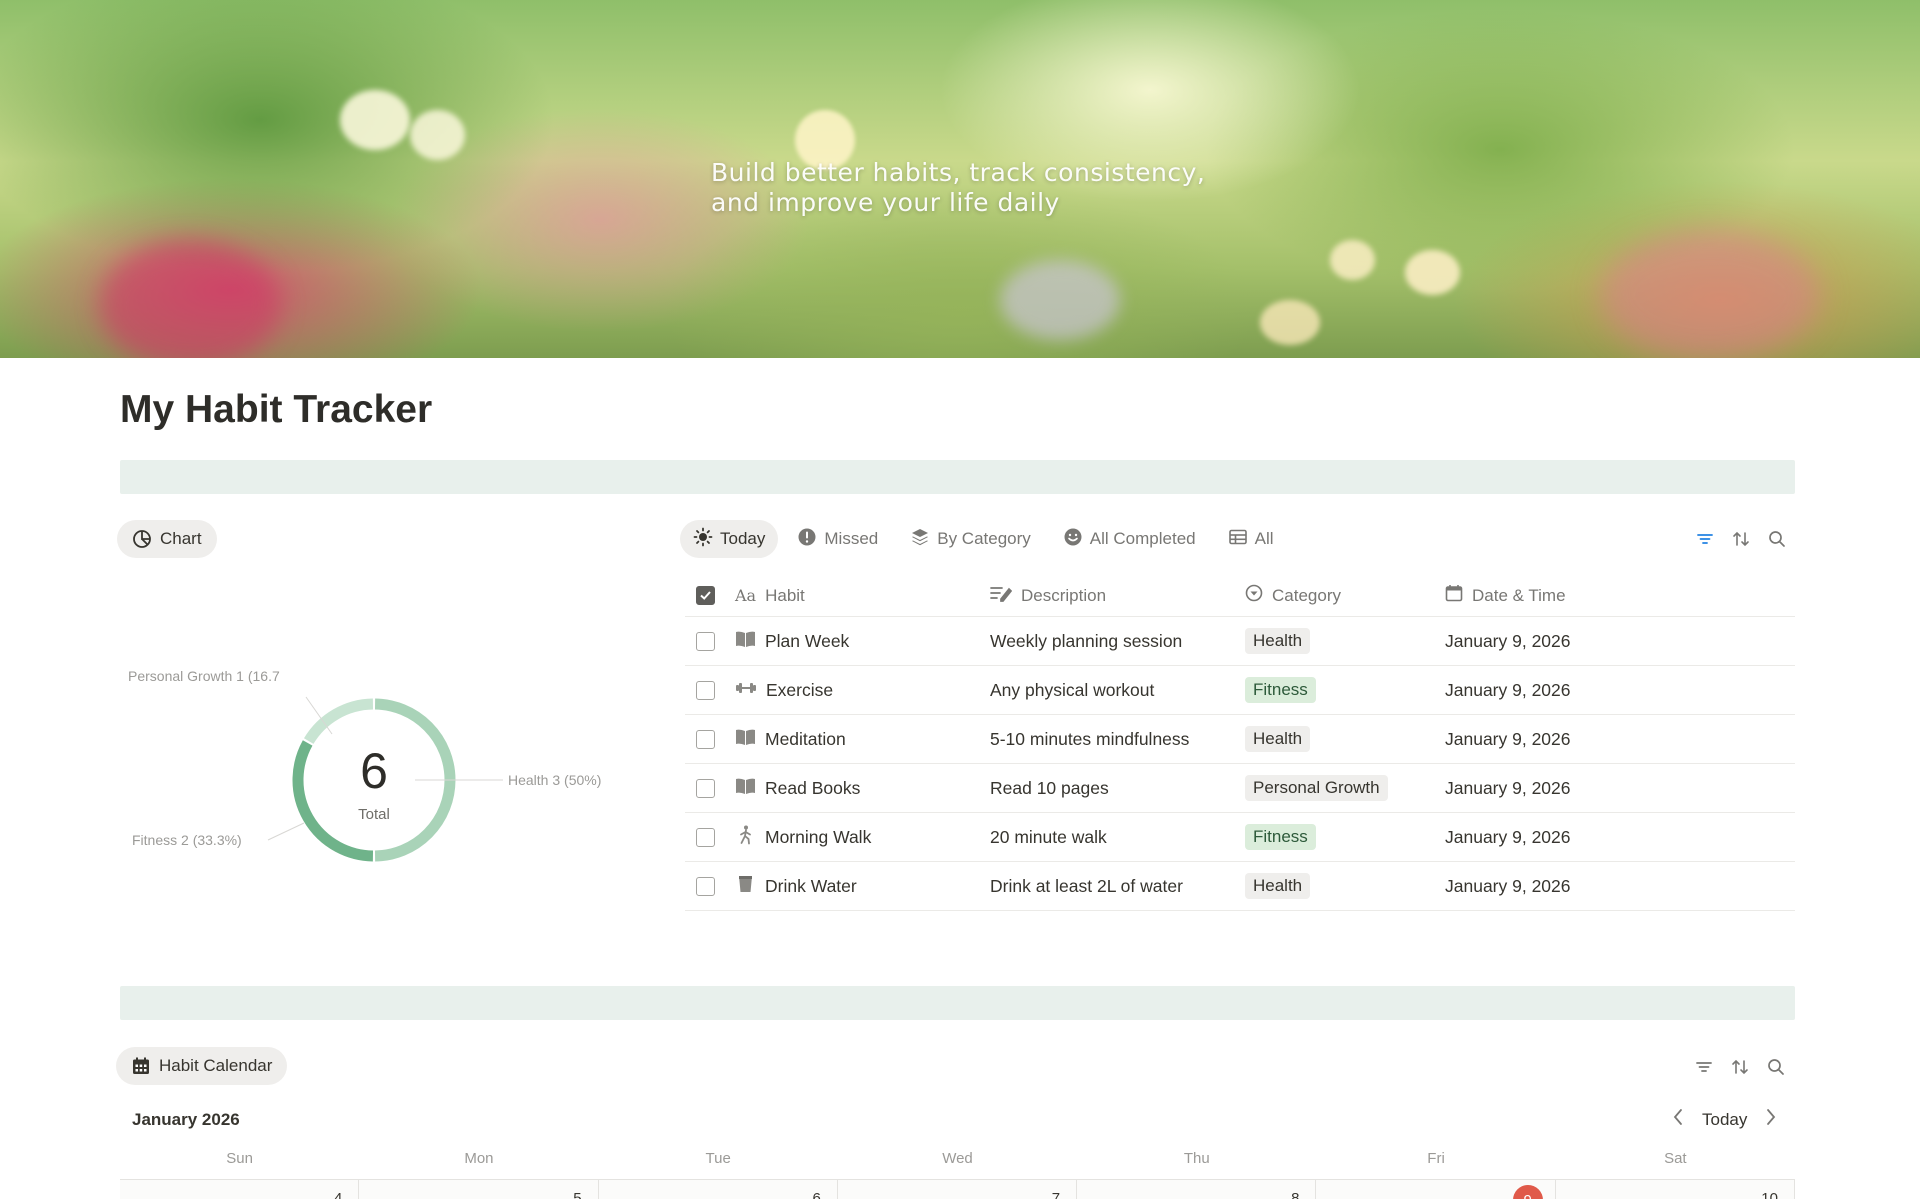 The height and width of the screenshot is (1199, 1920). What do you see at coordinates (957, 1158) in the screenshot?
I see `calendar-weekday-header: Sun Mon Tue Wed Thu Fri Sat` at bounding box center [957, 1158].